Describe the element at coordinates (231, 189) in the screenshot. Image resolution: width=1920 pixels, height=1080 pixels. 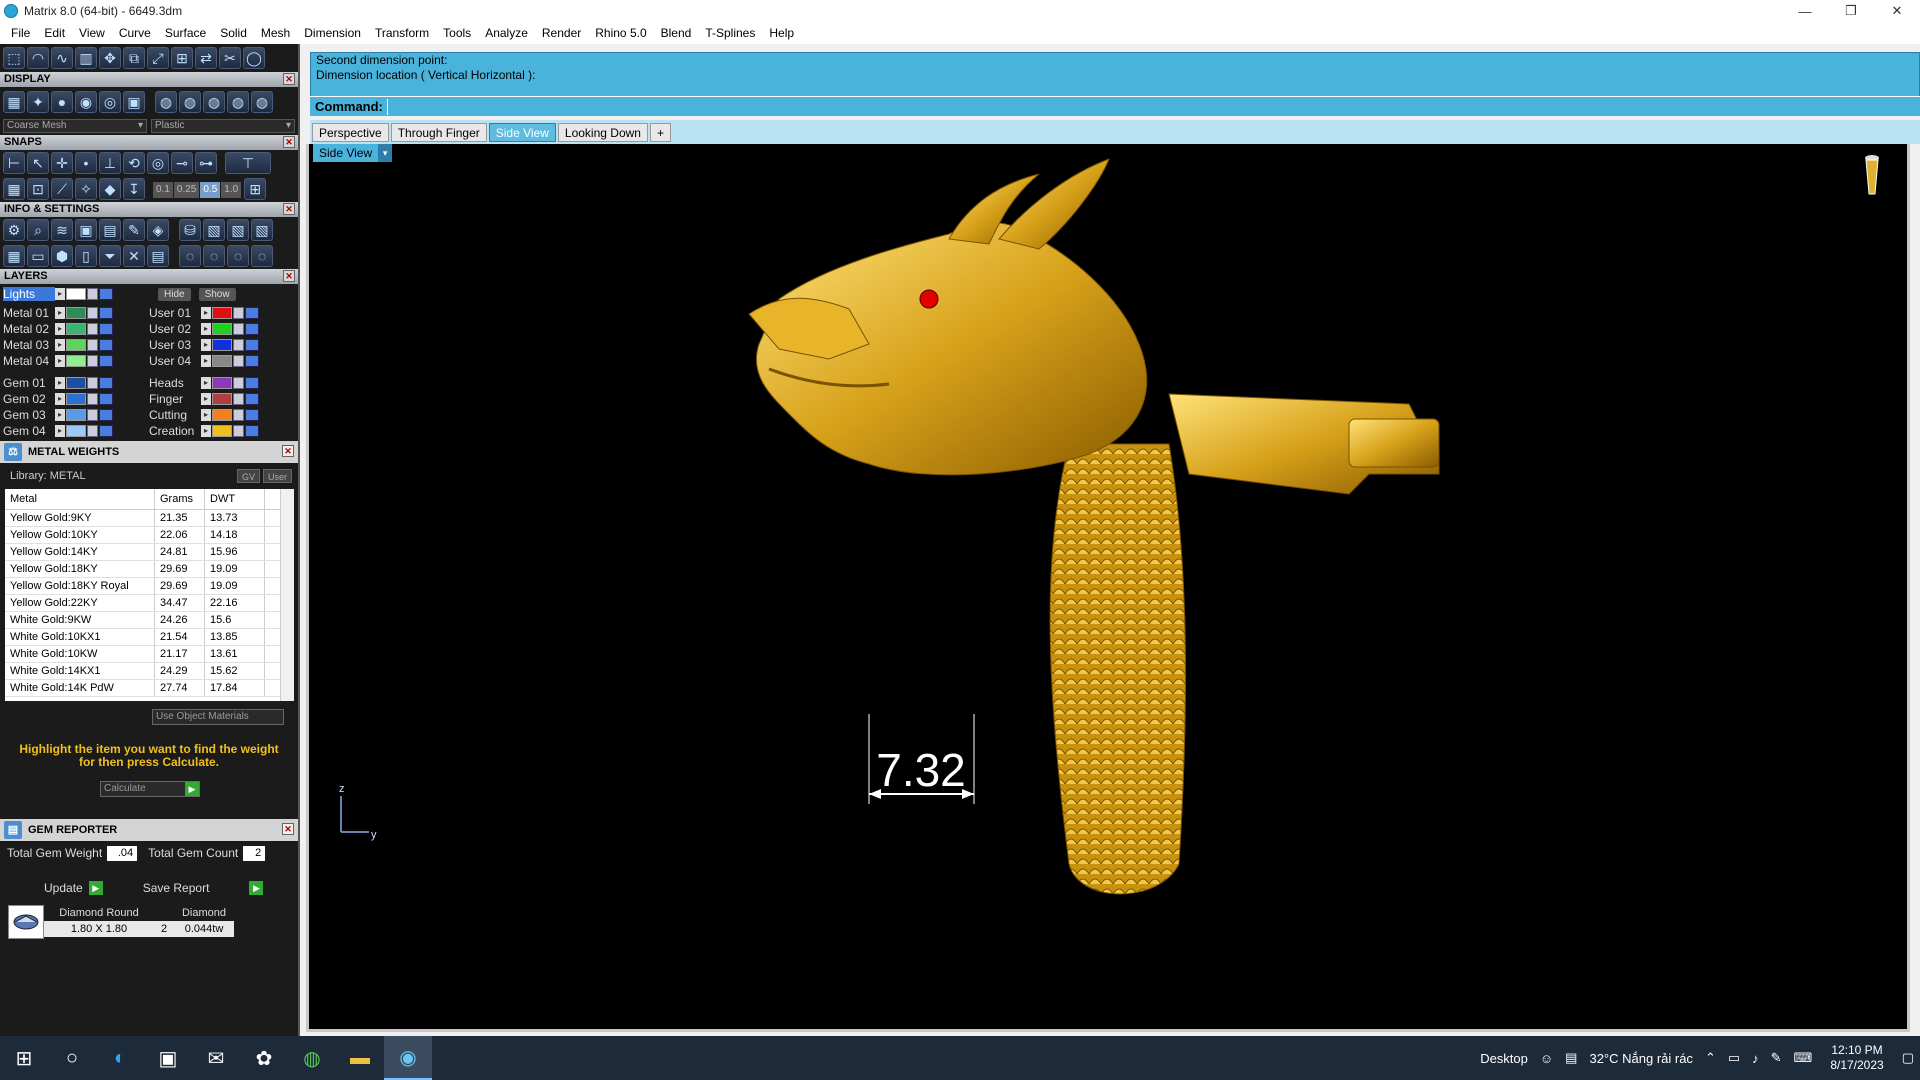
I see `snap-value-1-0: 1.0` at that location.